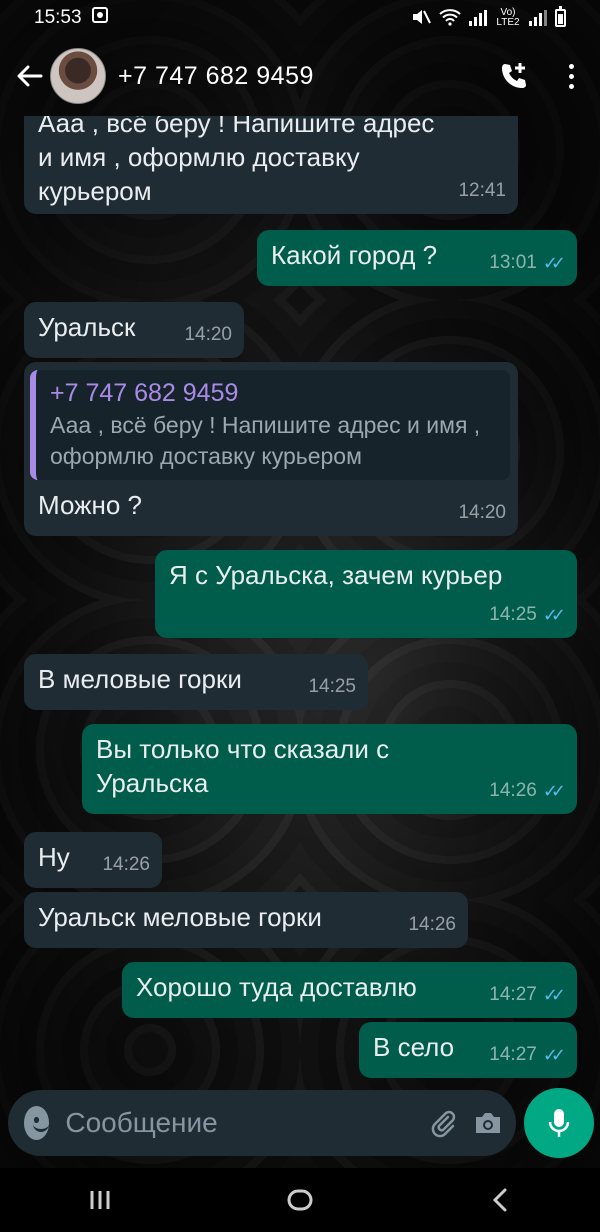 The height and width of the screenshot is (1232, 600). I want to click on signal-icon, so click(478, 18).